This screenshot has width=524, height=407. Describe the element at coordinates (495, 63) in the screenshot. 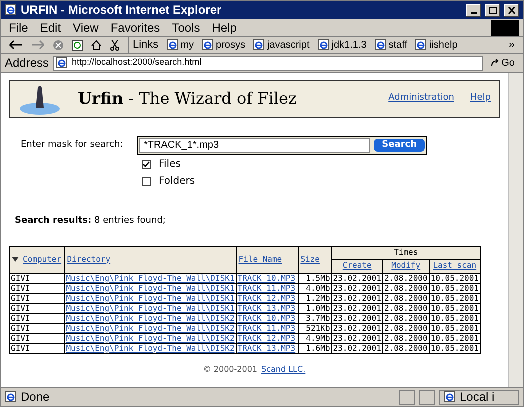

I see `go-arrow-icon` at that location.